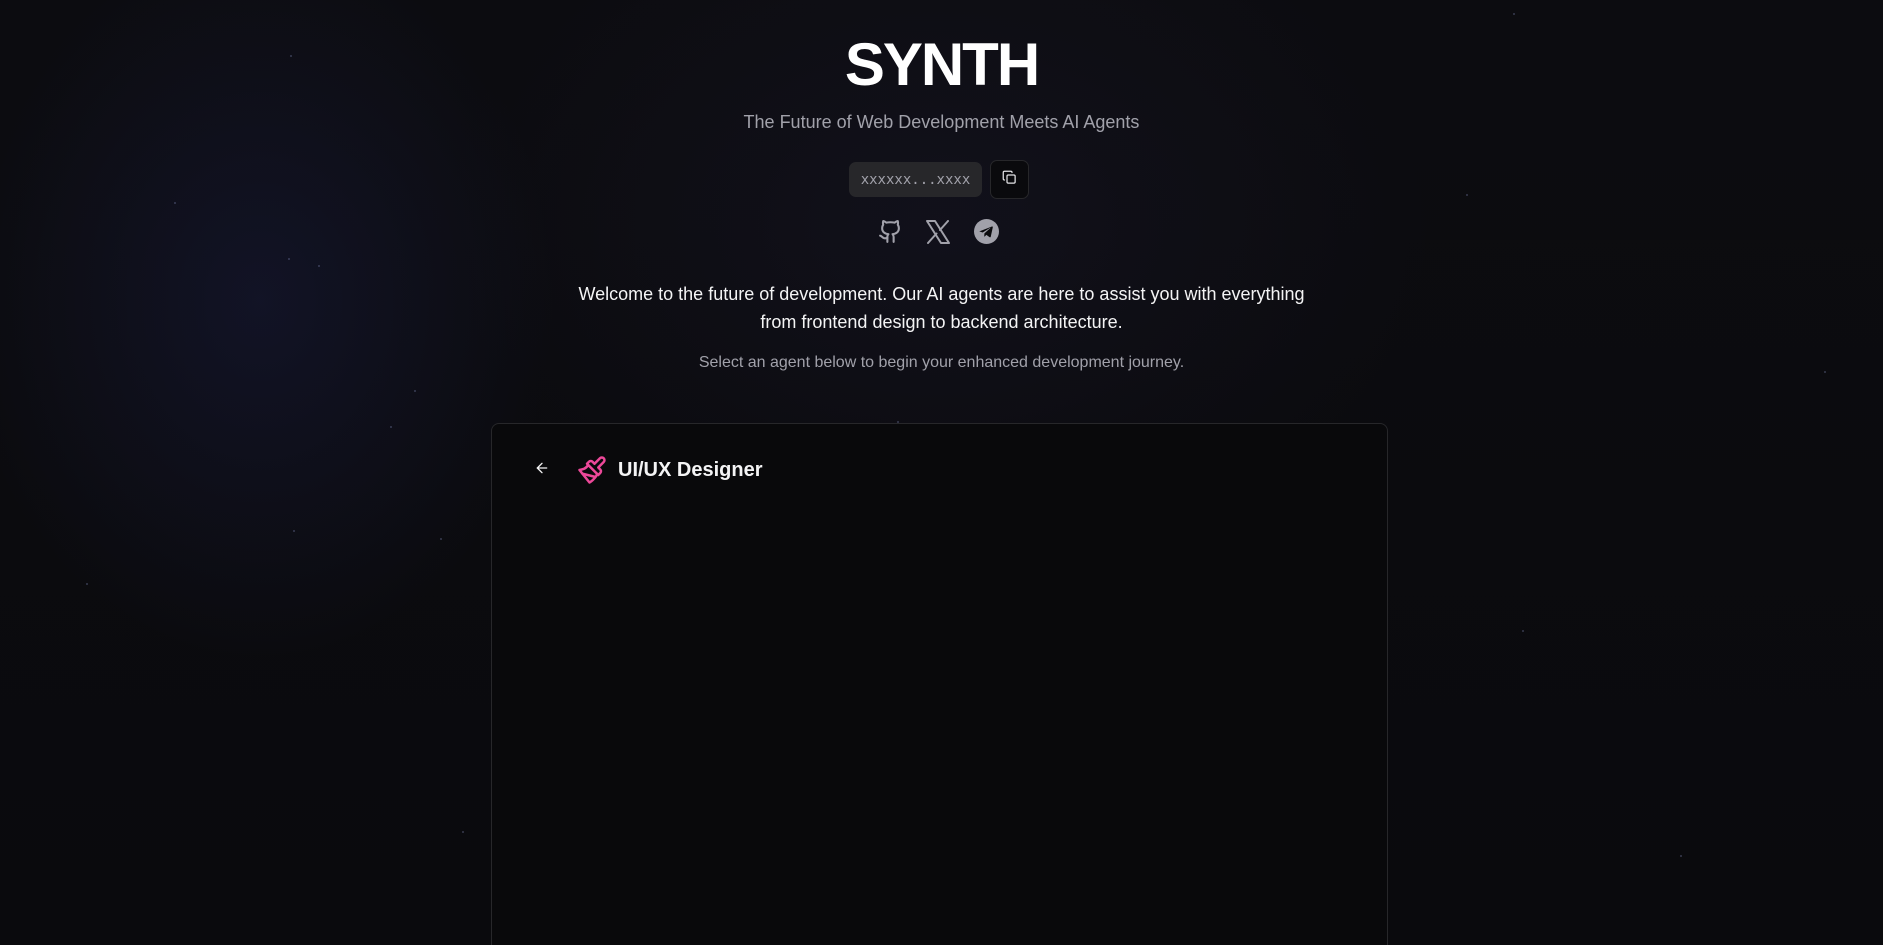  I want to click on site-logo: SYNTH, so click(942, 64).